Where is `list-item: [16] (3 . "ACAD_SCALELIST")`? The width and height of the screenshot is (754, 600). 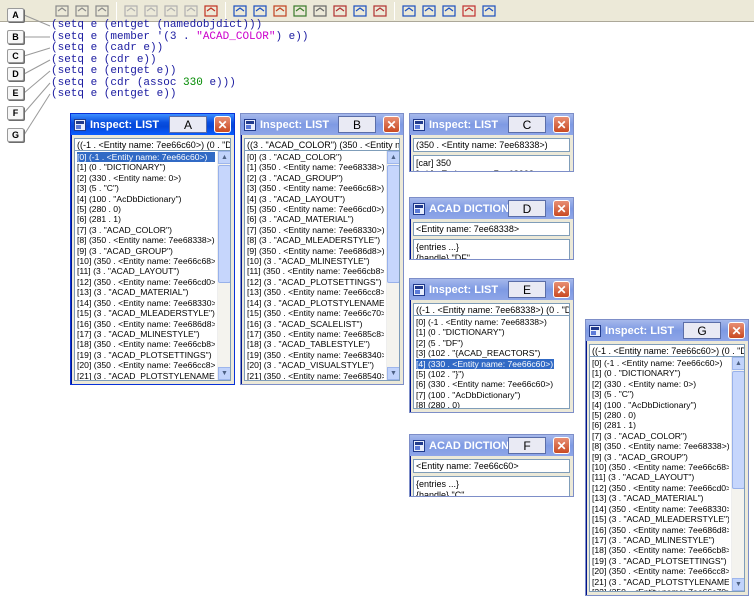 list-item: [16] (3 . "ACAD_SCALELIST") is located at coordinates (315, 324).